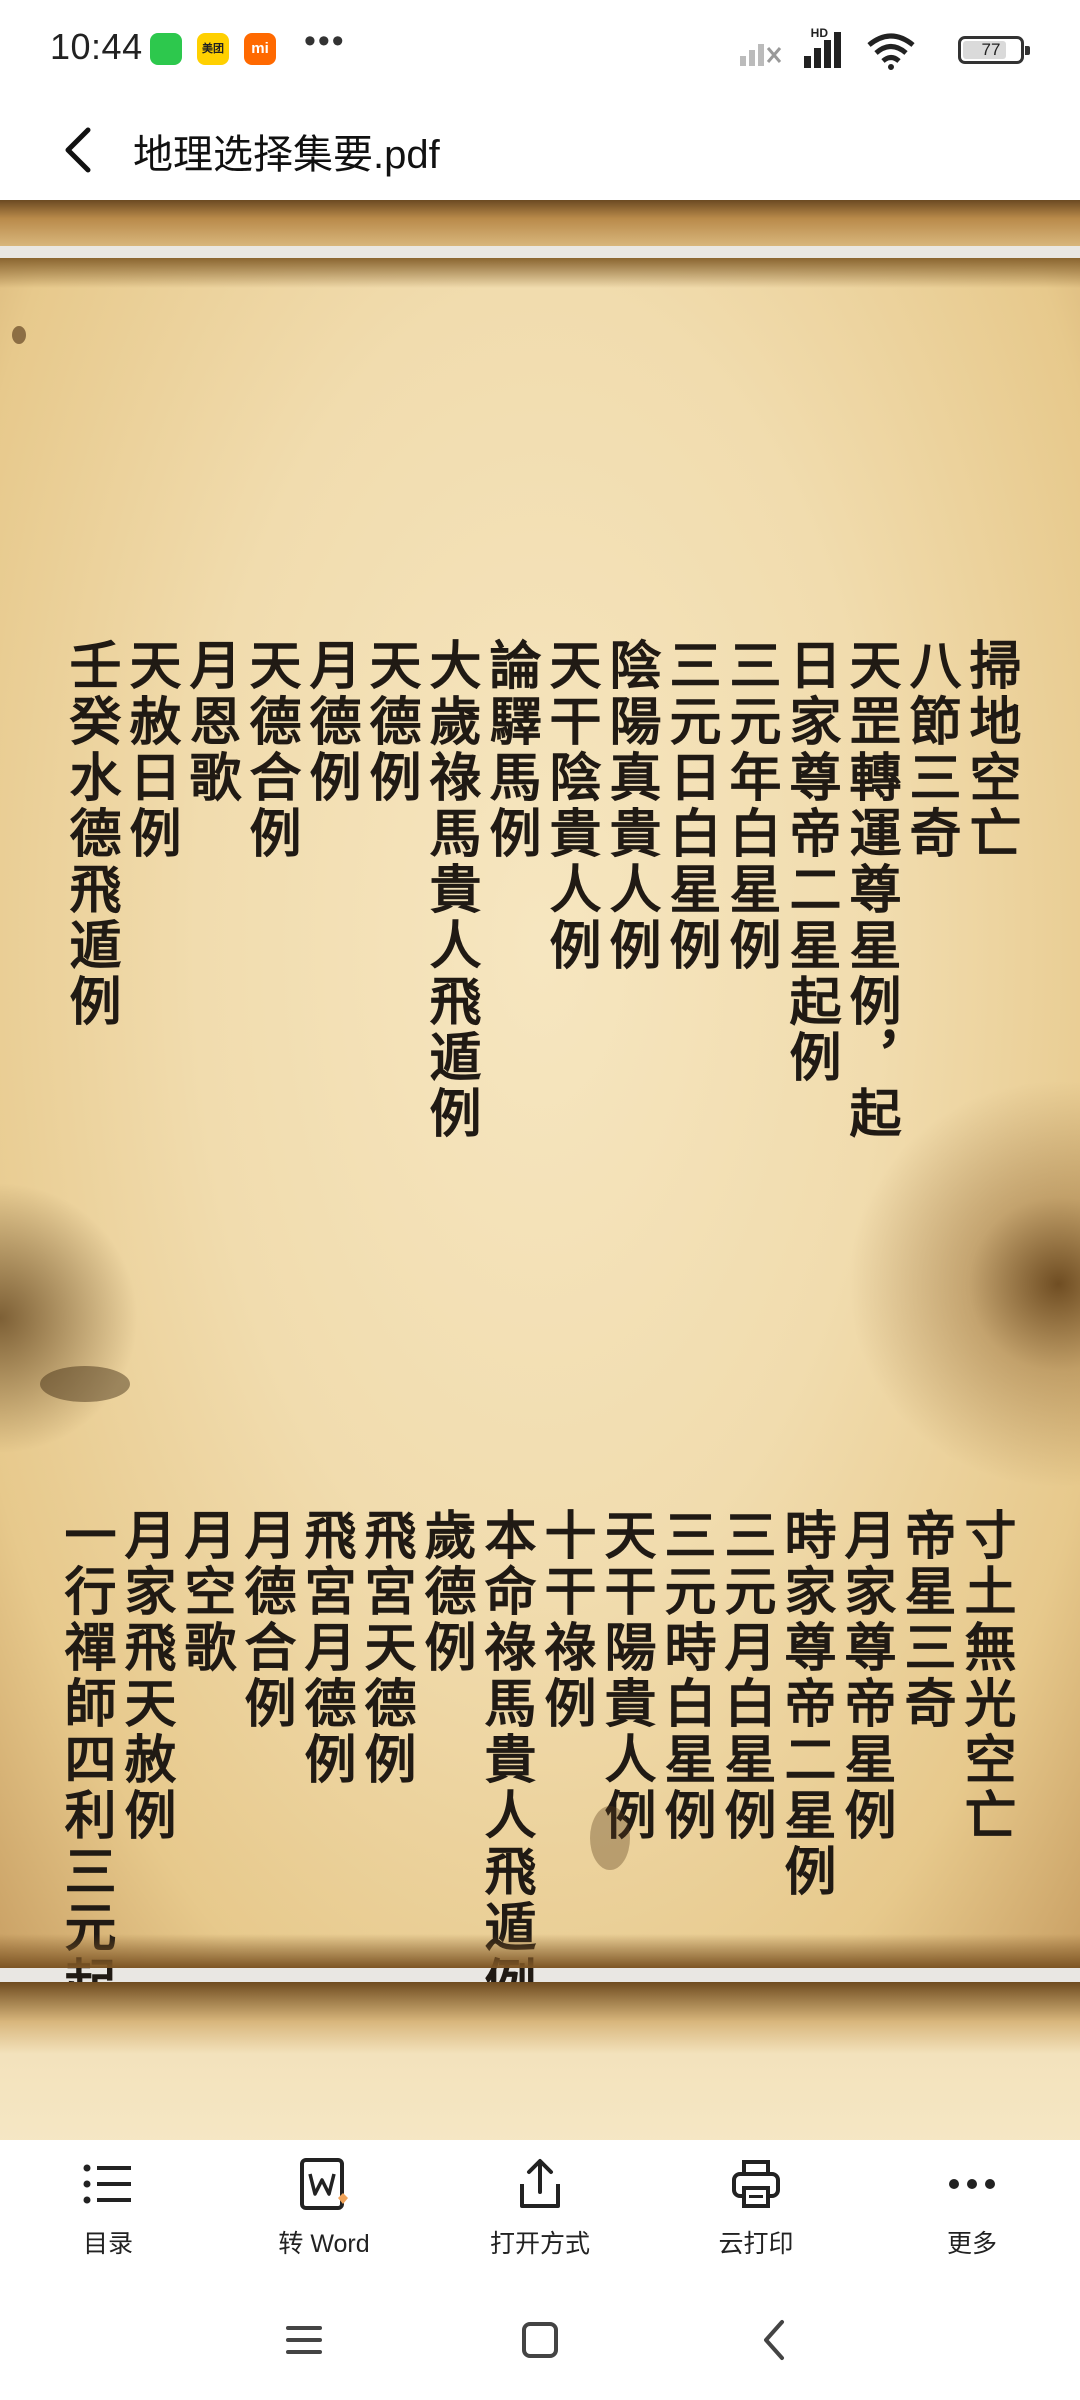 The image size is (1080, 2400). Describe the element at coordinates (450, 890) in the screenshot. I see `manuscript-column: 大歲祿馬貴人飛遁例` at that location.